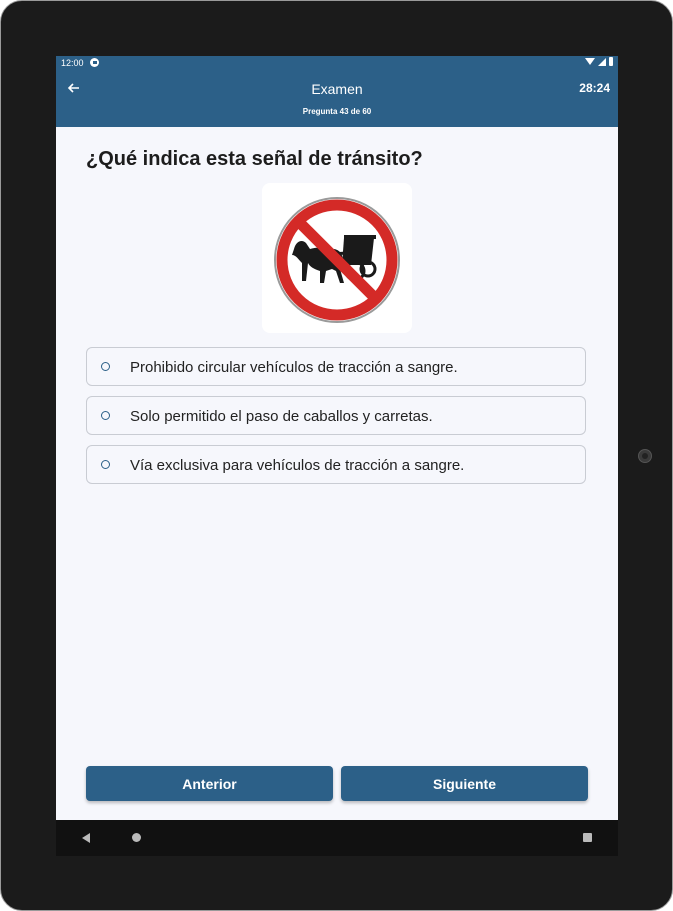 The image size is (673, 911). What do you see at coordinates (209, 783) in the screenshot?
I see `previous-button: Anterior` at bounding box center [209, 783].